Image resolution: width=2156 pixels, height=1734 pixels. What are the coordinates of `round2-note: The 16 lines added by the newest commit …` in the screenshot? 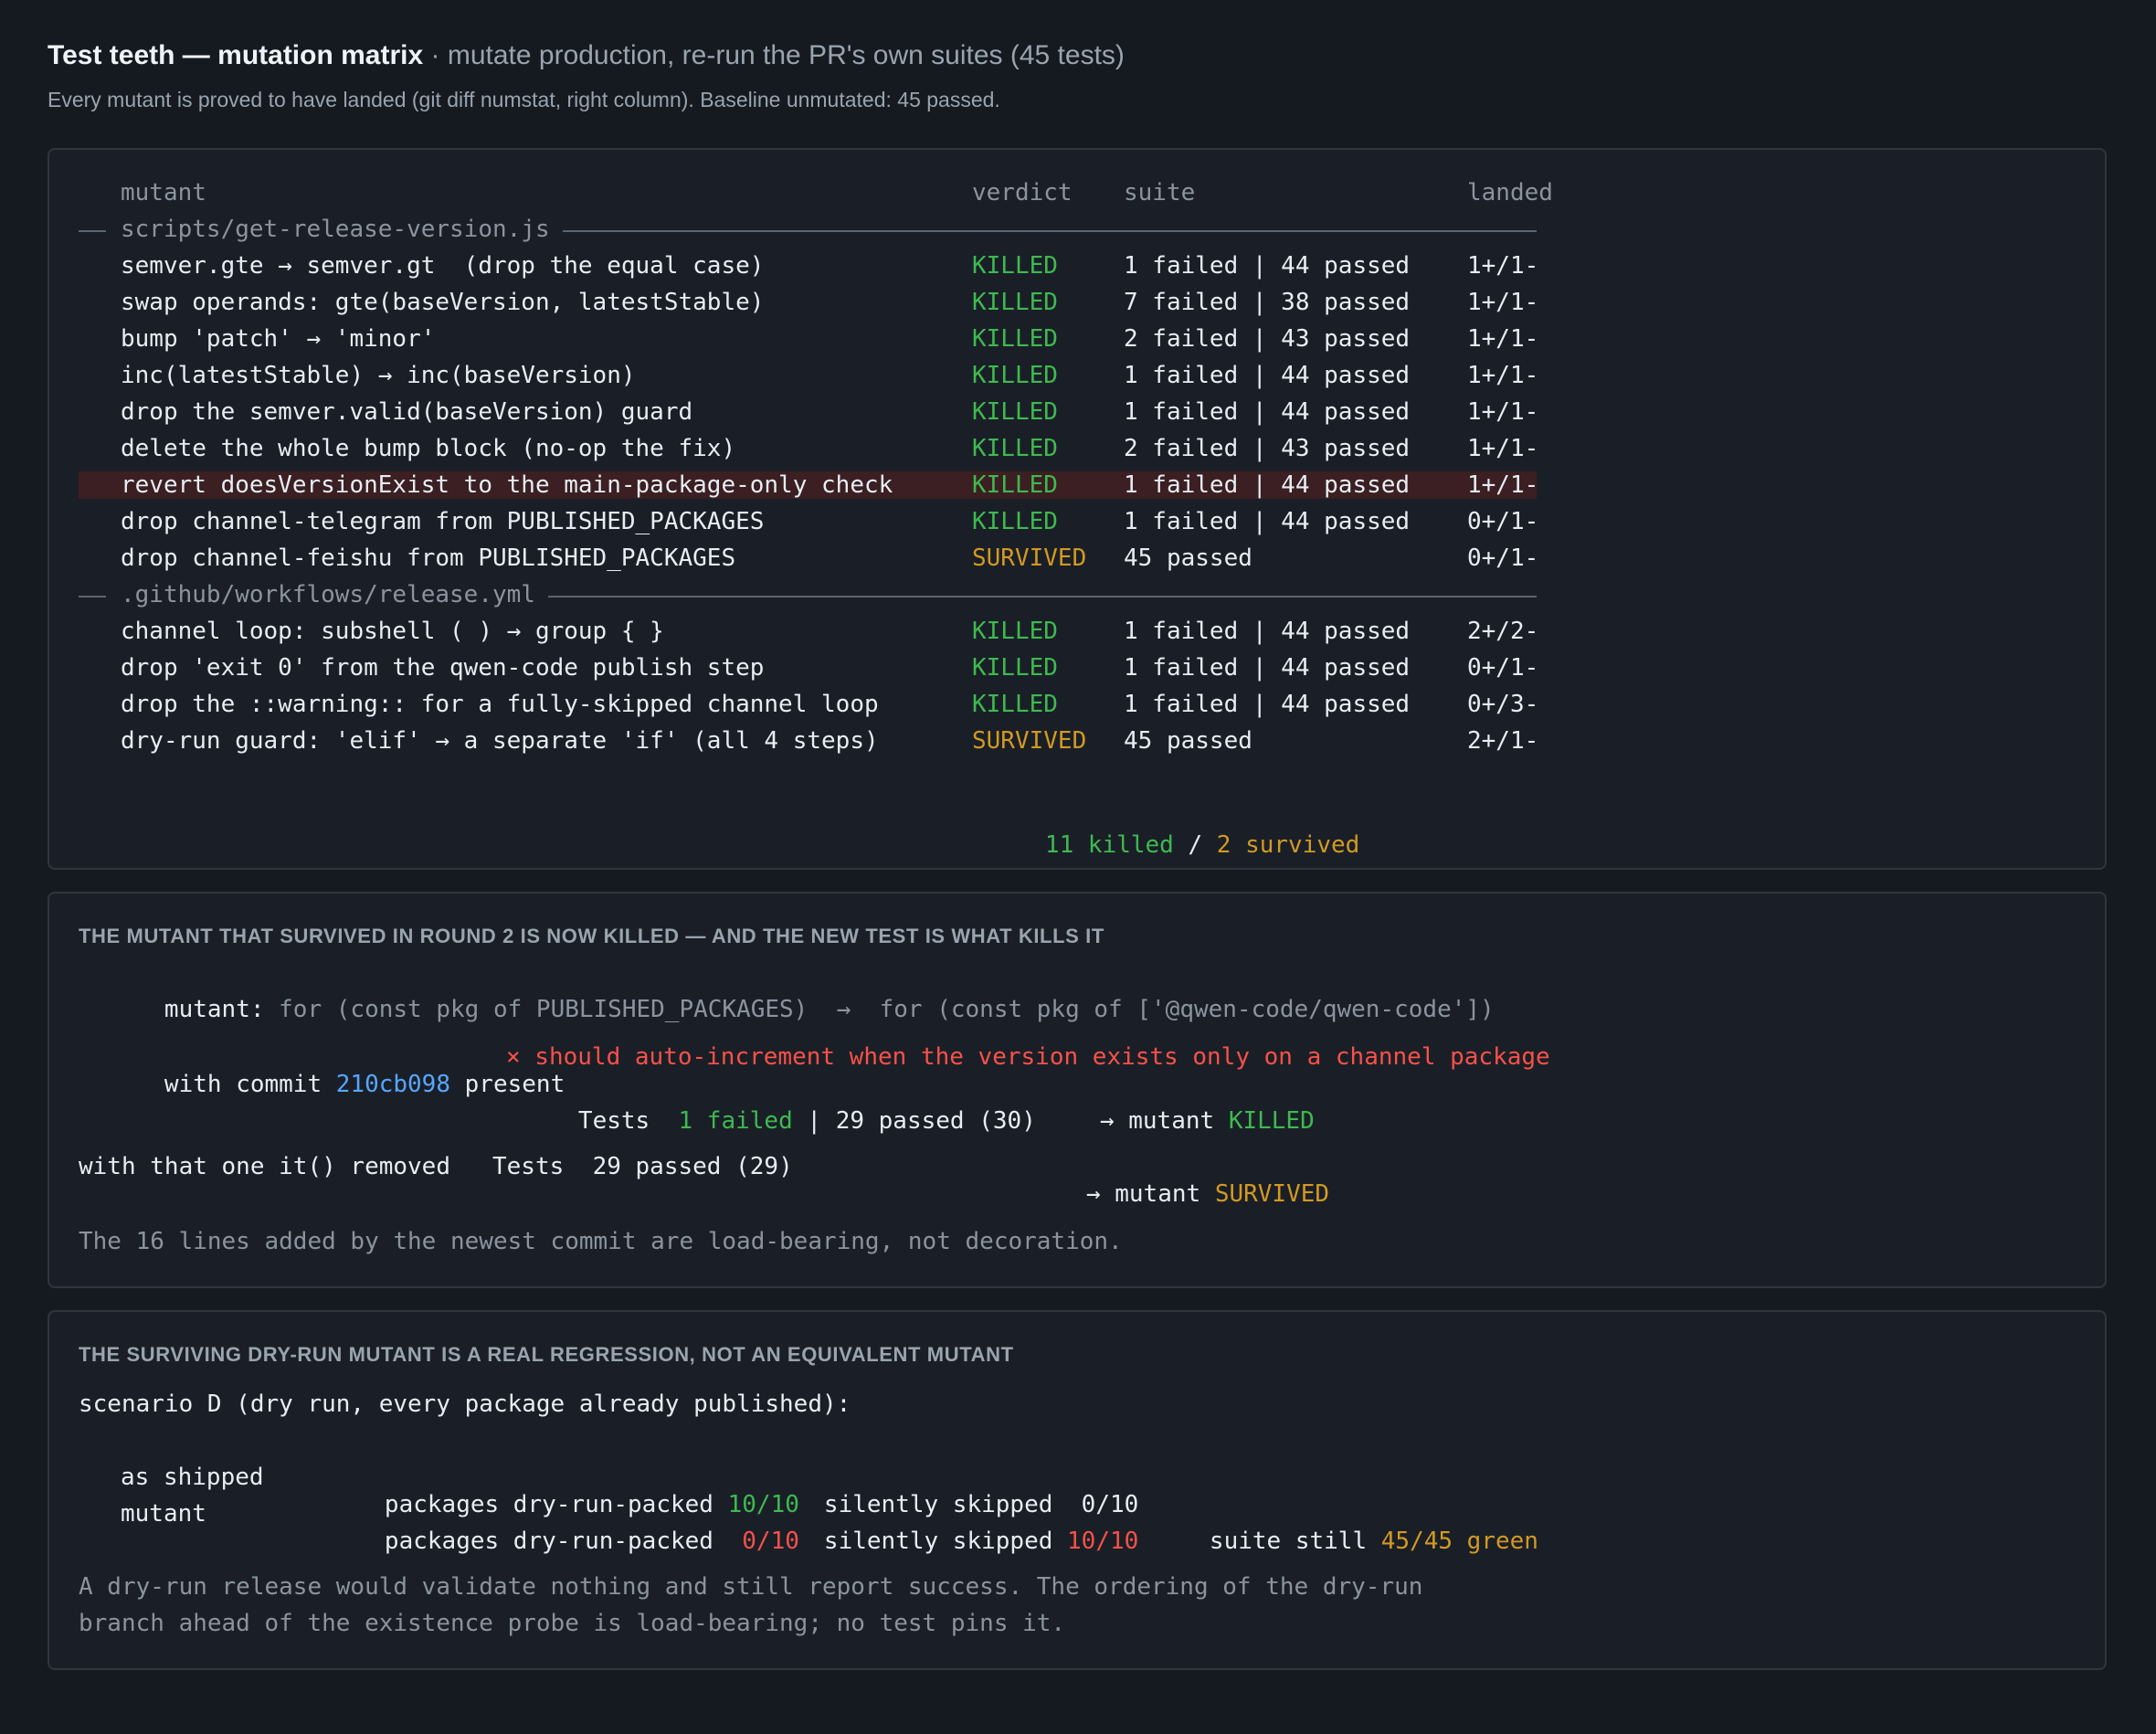 It's located at (601, 1241).